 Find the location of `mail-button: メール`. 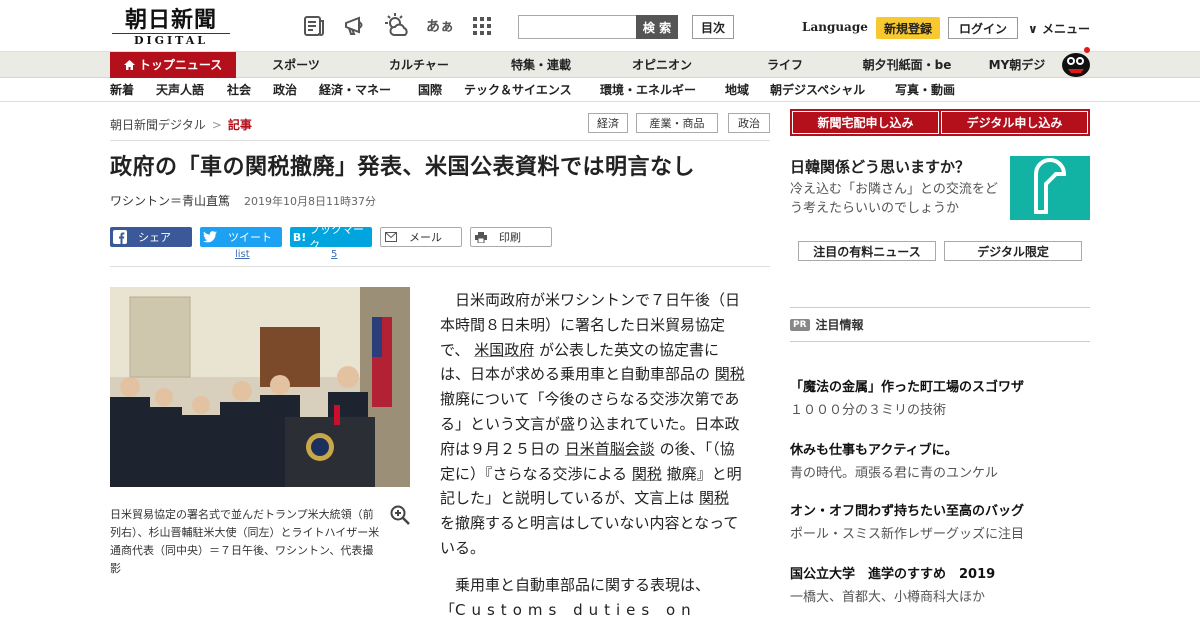

mail-button: メール is located at coordinates (421, 237).